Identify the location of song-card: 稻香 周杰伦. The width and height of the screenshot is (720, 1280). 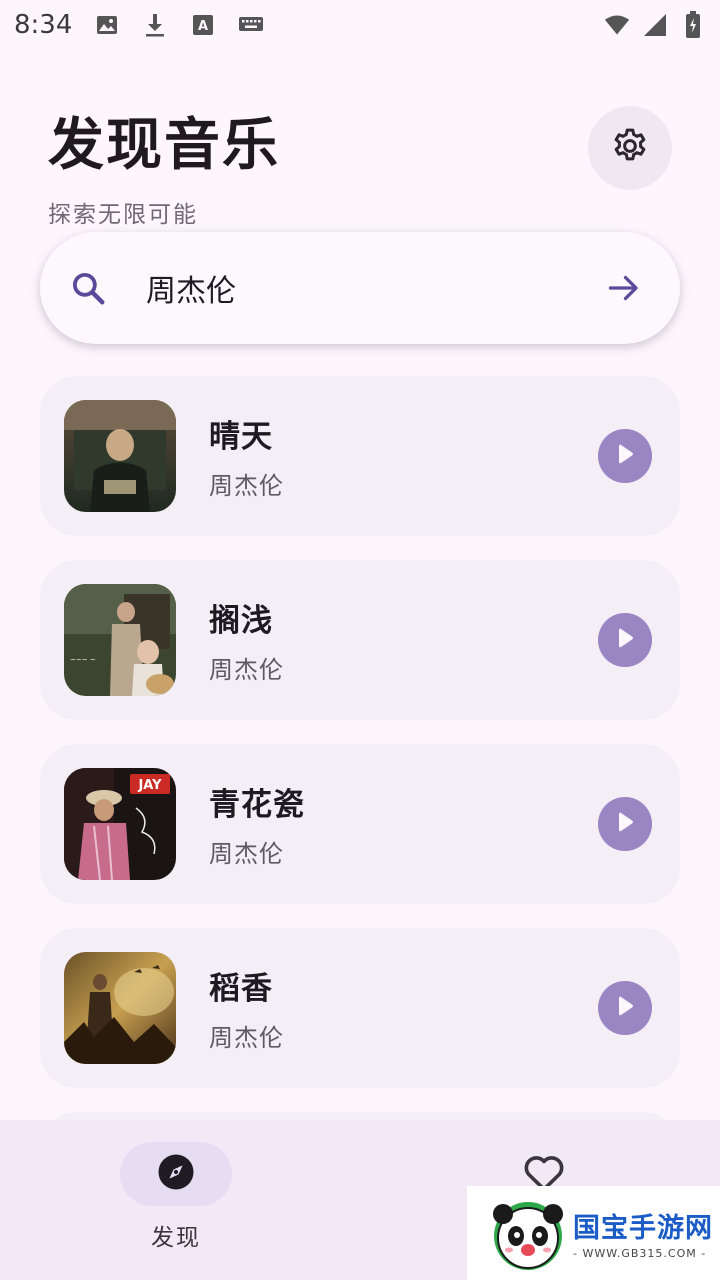
(360, 1008).